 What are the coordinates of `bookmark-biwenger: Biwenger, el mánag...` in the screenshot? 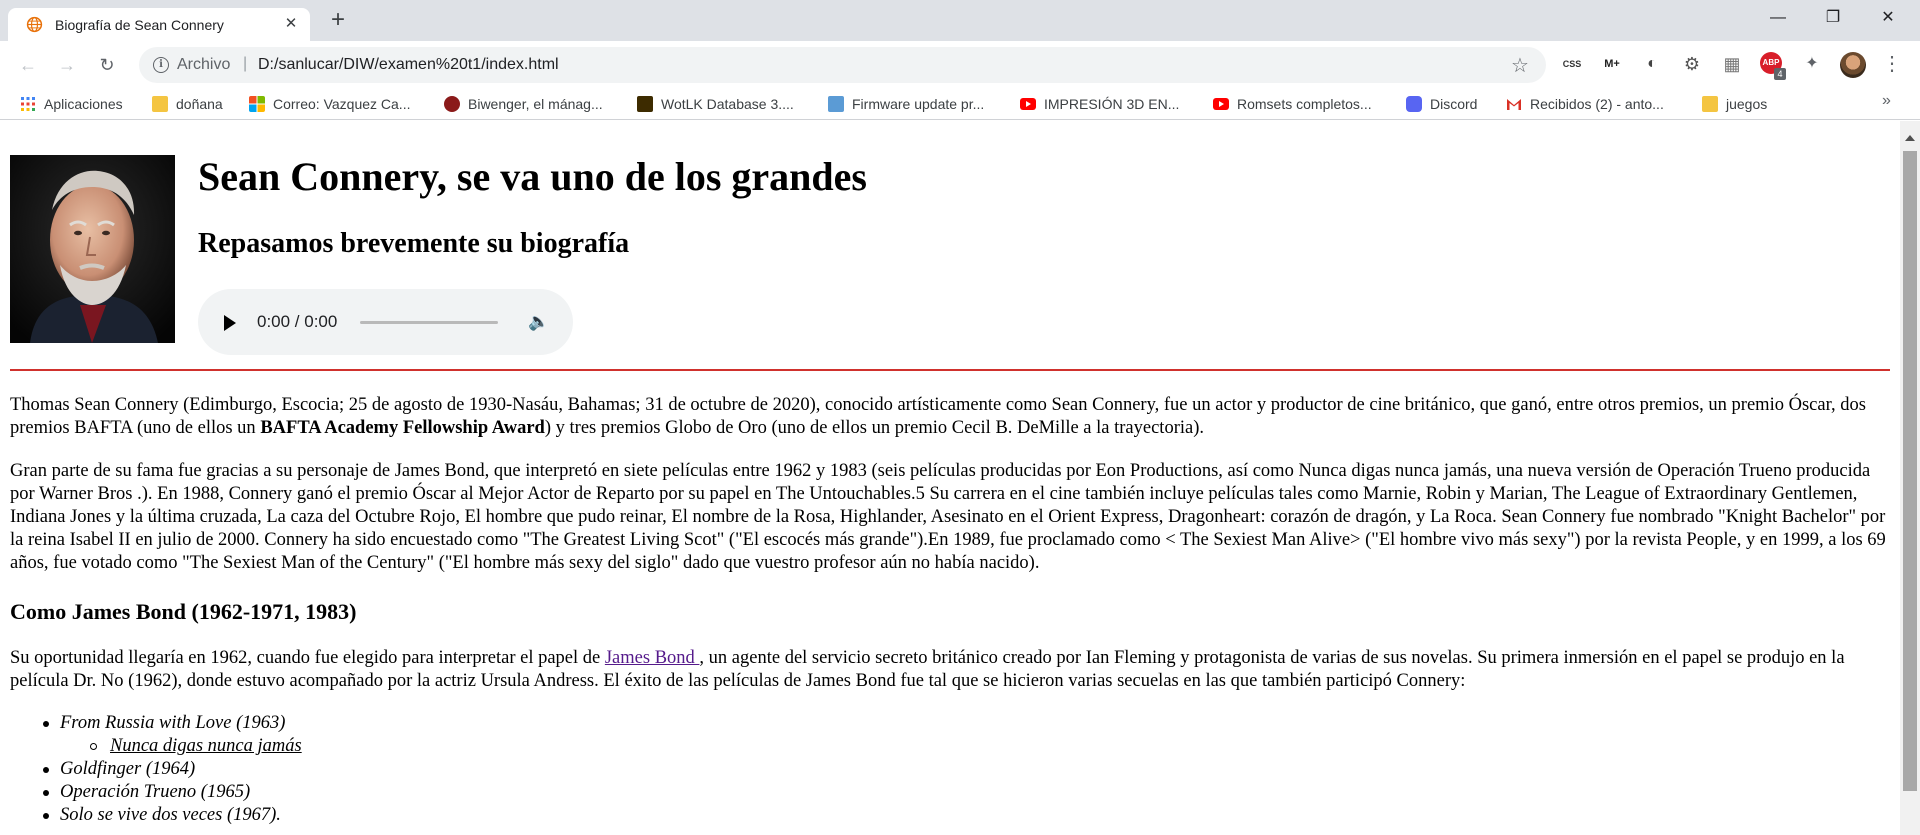 It's located at (523, 104).